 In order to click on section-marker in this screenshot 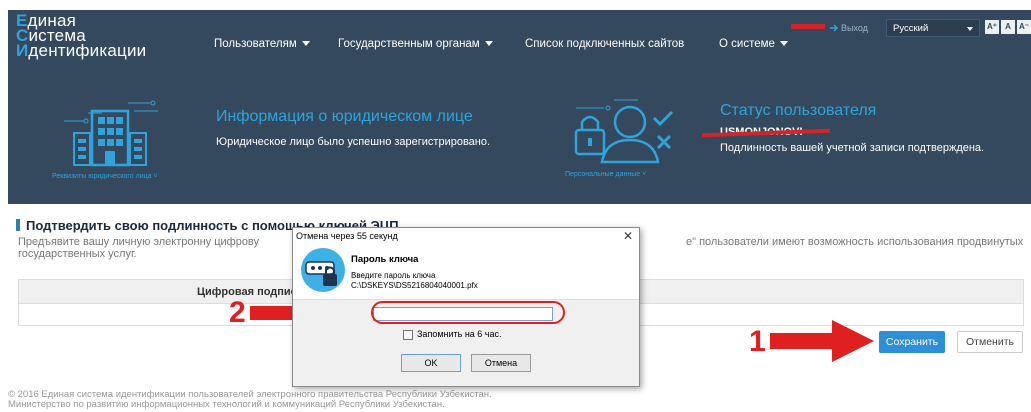, I will do `click(18, 225)`.